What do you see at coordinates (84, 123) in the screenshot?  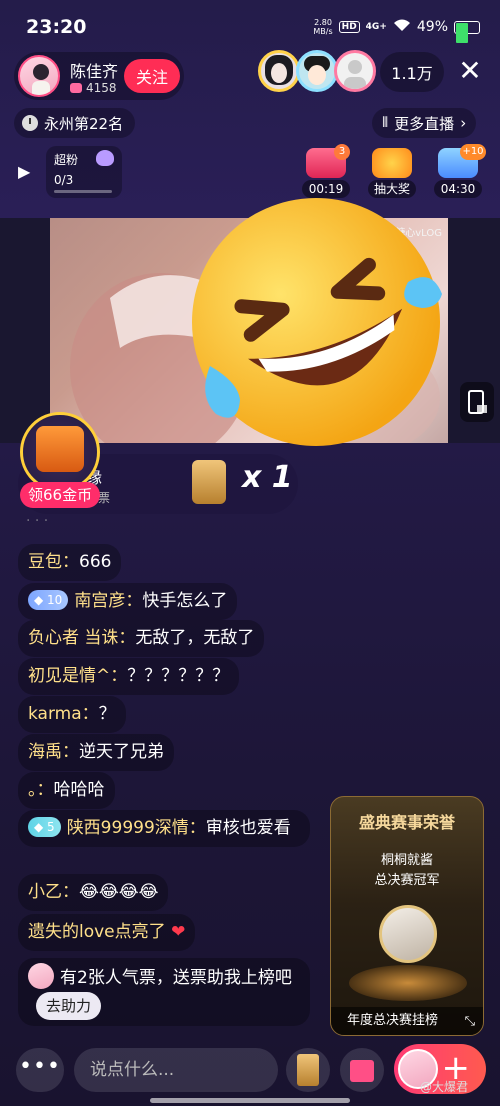 I see `rank-label: 永州第22名` at bounding box center [84, 123].